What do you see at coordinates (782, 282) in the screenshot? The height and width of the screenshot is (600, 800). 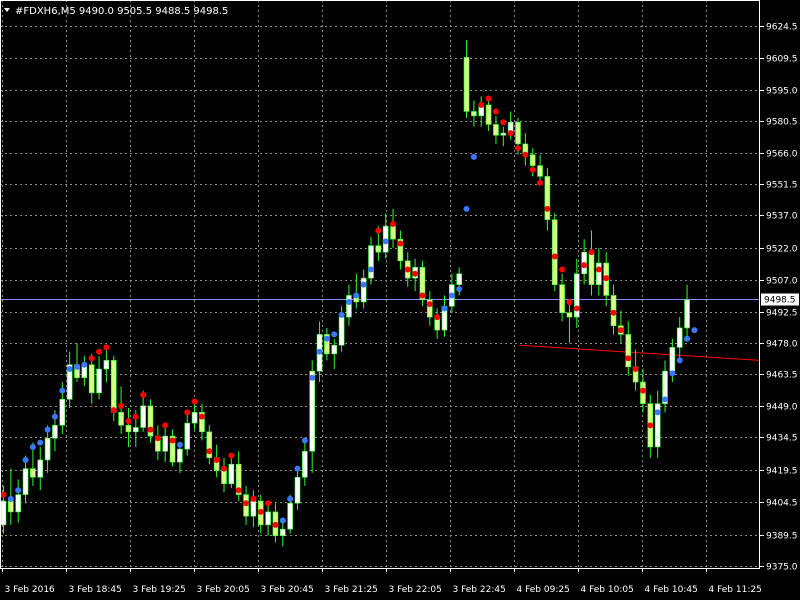 I see `y-tick-label: 9507.0` at bounding box center [782, 282].